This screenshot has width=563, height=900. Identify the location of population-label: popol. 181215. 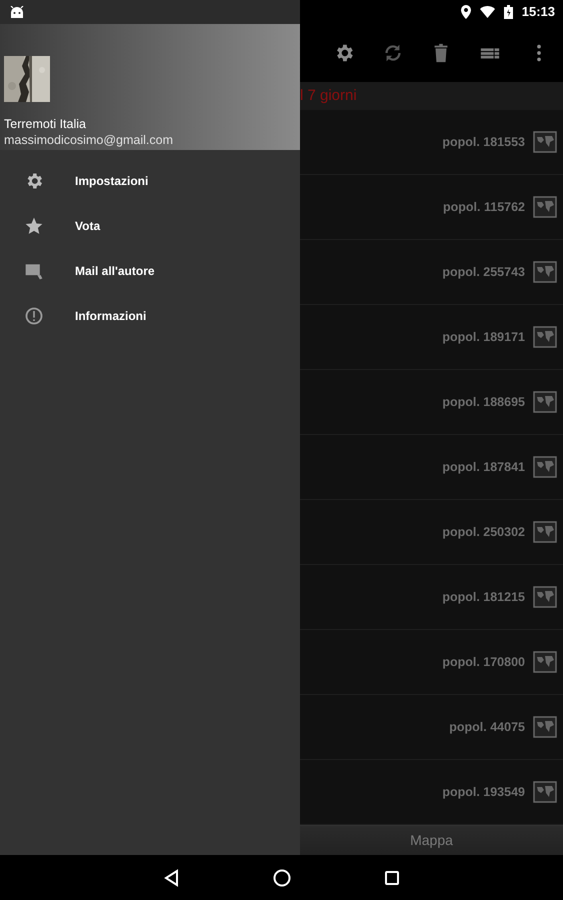
(483, 597).